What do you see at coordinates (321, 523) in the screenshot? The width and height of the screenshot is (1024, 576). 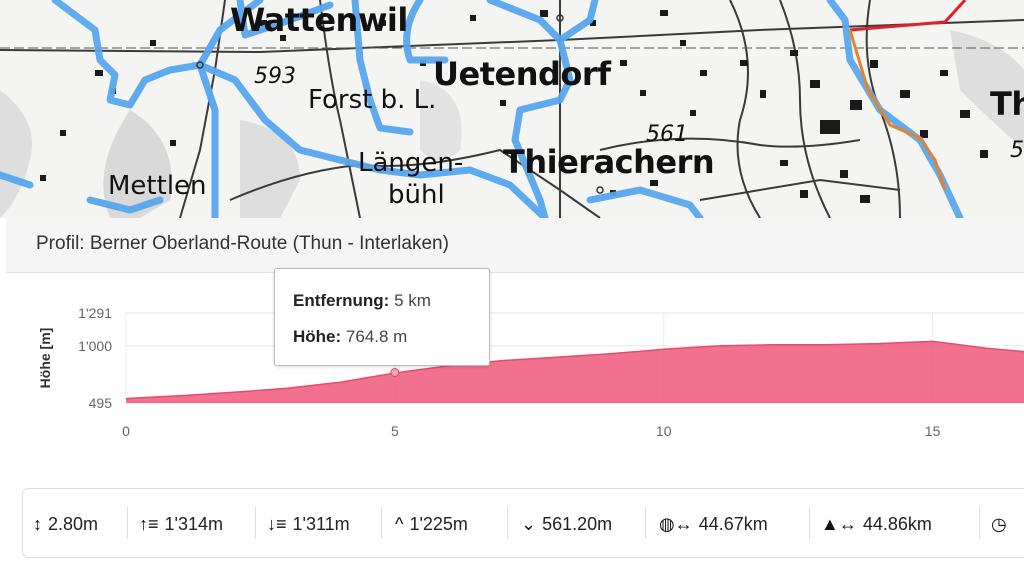 I see `stat-value: 1'311m` at bounding box center [321, 523].